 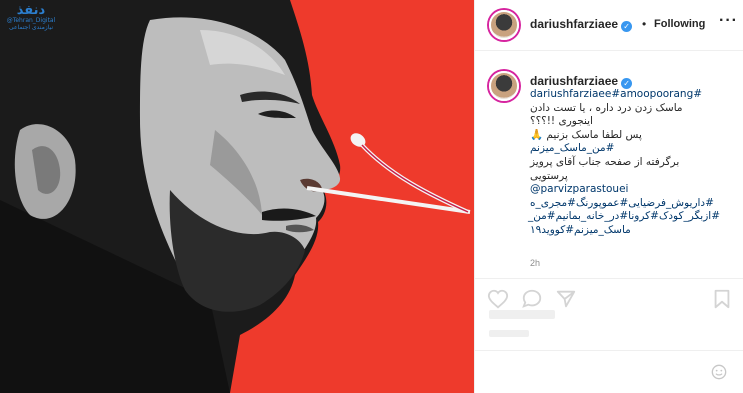 What do you see at coordinates (561, 121) in the screenshot?
I see `caption-line: اینجوری !!؟؟؟` at bounding box center [561, 121].